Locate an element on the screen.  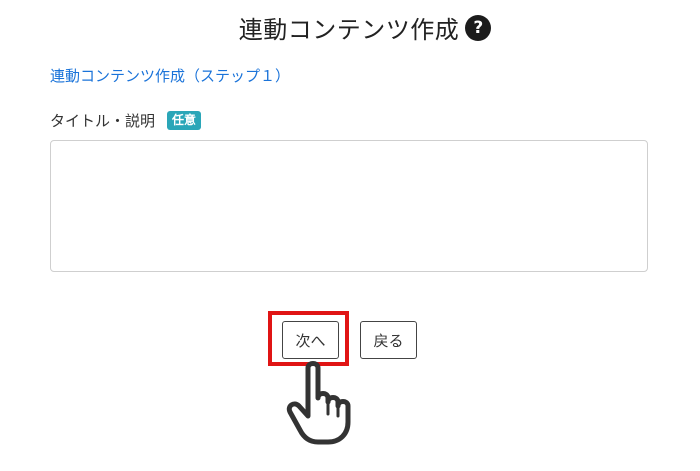
next-button: 次へ is located at coordinates (310, 340).